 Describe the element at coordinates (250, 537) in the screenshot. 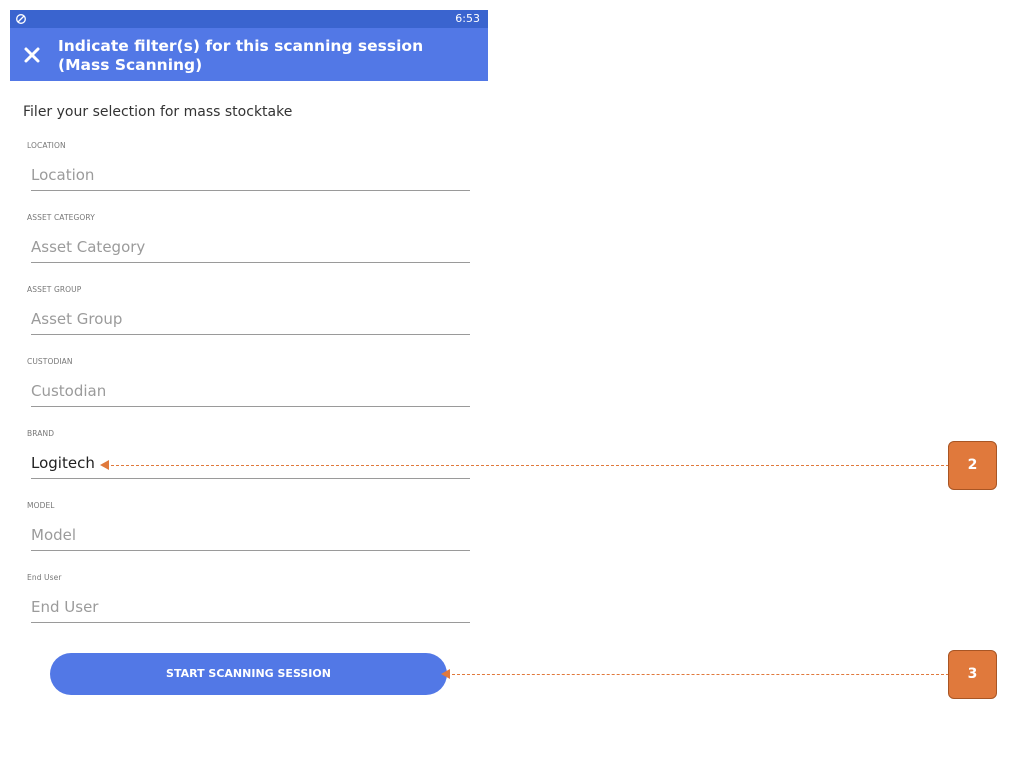

I see `model-field` at that location.